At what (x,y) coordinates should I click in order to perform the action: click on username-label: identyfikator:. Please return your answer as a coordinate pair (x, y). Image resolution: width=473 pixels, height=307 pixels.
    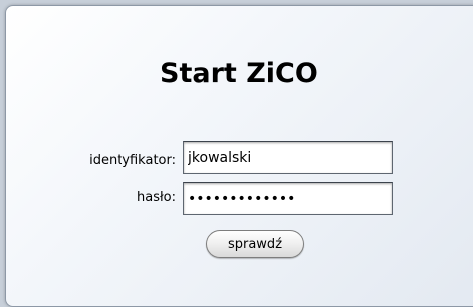
    Looking at the image, I should click on (132, 160).